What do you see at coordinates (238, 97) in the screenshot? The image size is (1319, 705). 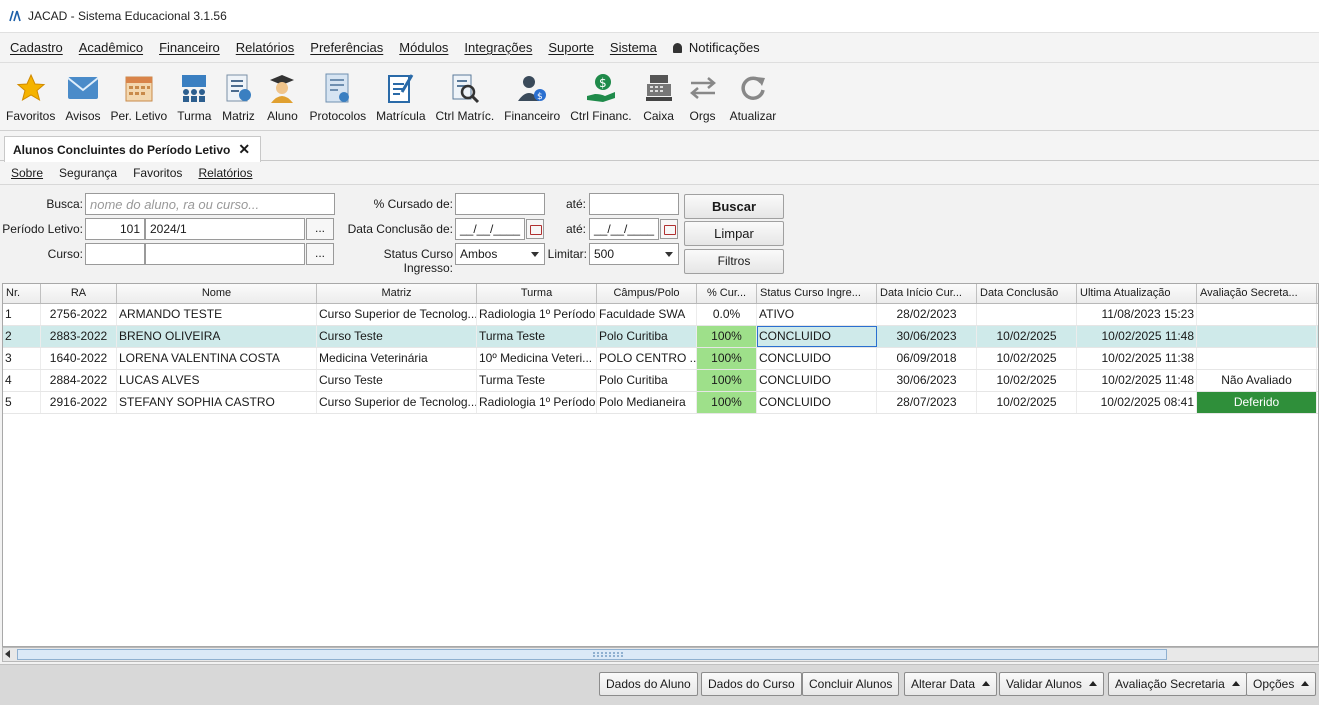 I see `toolbar-matriz: Matriz` at bounding box center [238, 97].